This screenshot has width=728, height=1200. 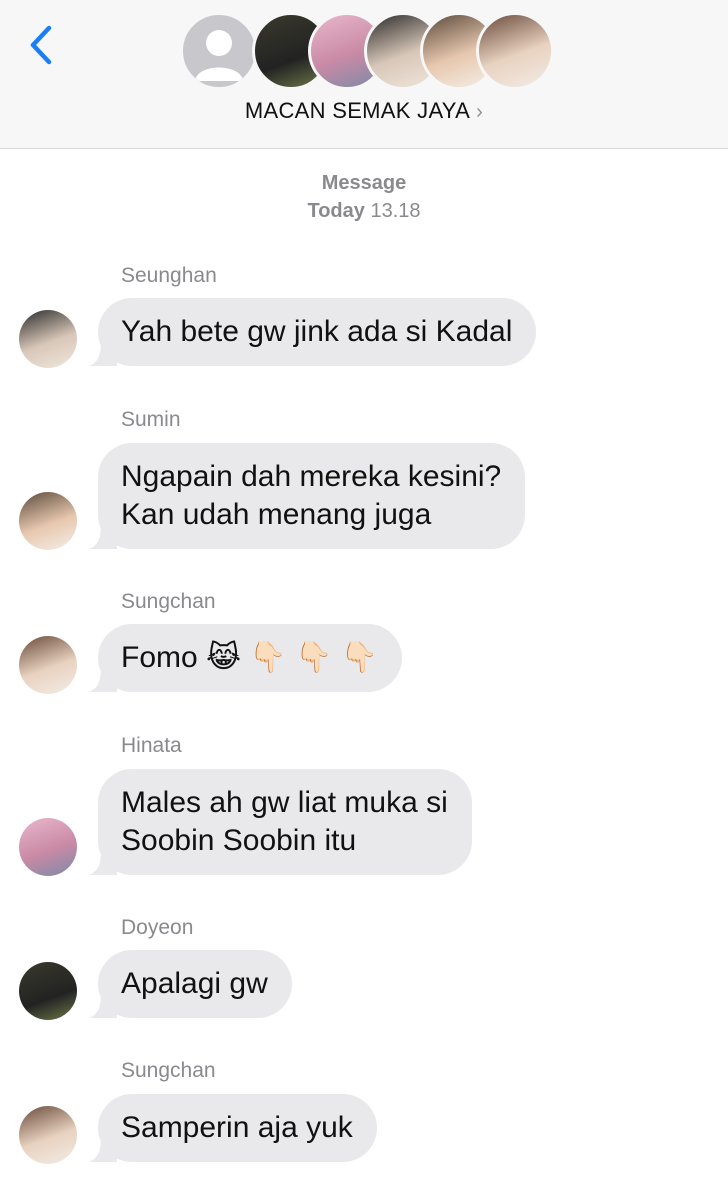 What do you see at coordinates (311, 476) in the screenshot?
I see `message-text: Ngapain dah mereka kesini?` at bounding box center [311, 476].